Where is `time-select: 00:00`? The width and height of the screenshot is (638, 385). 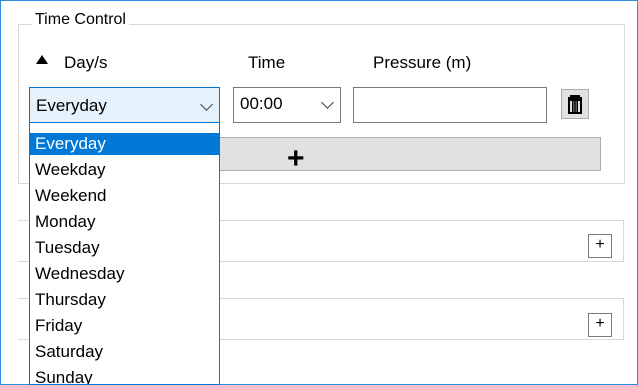
time-select: 00:00 is located at coordinates (287, 105).